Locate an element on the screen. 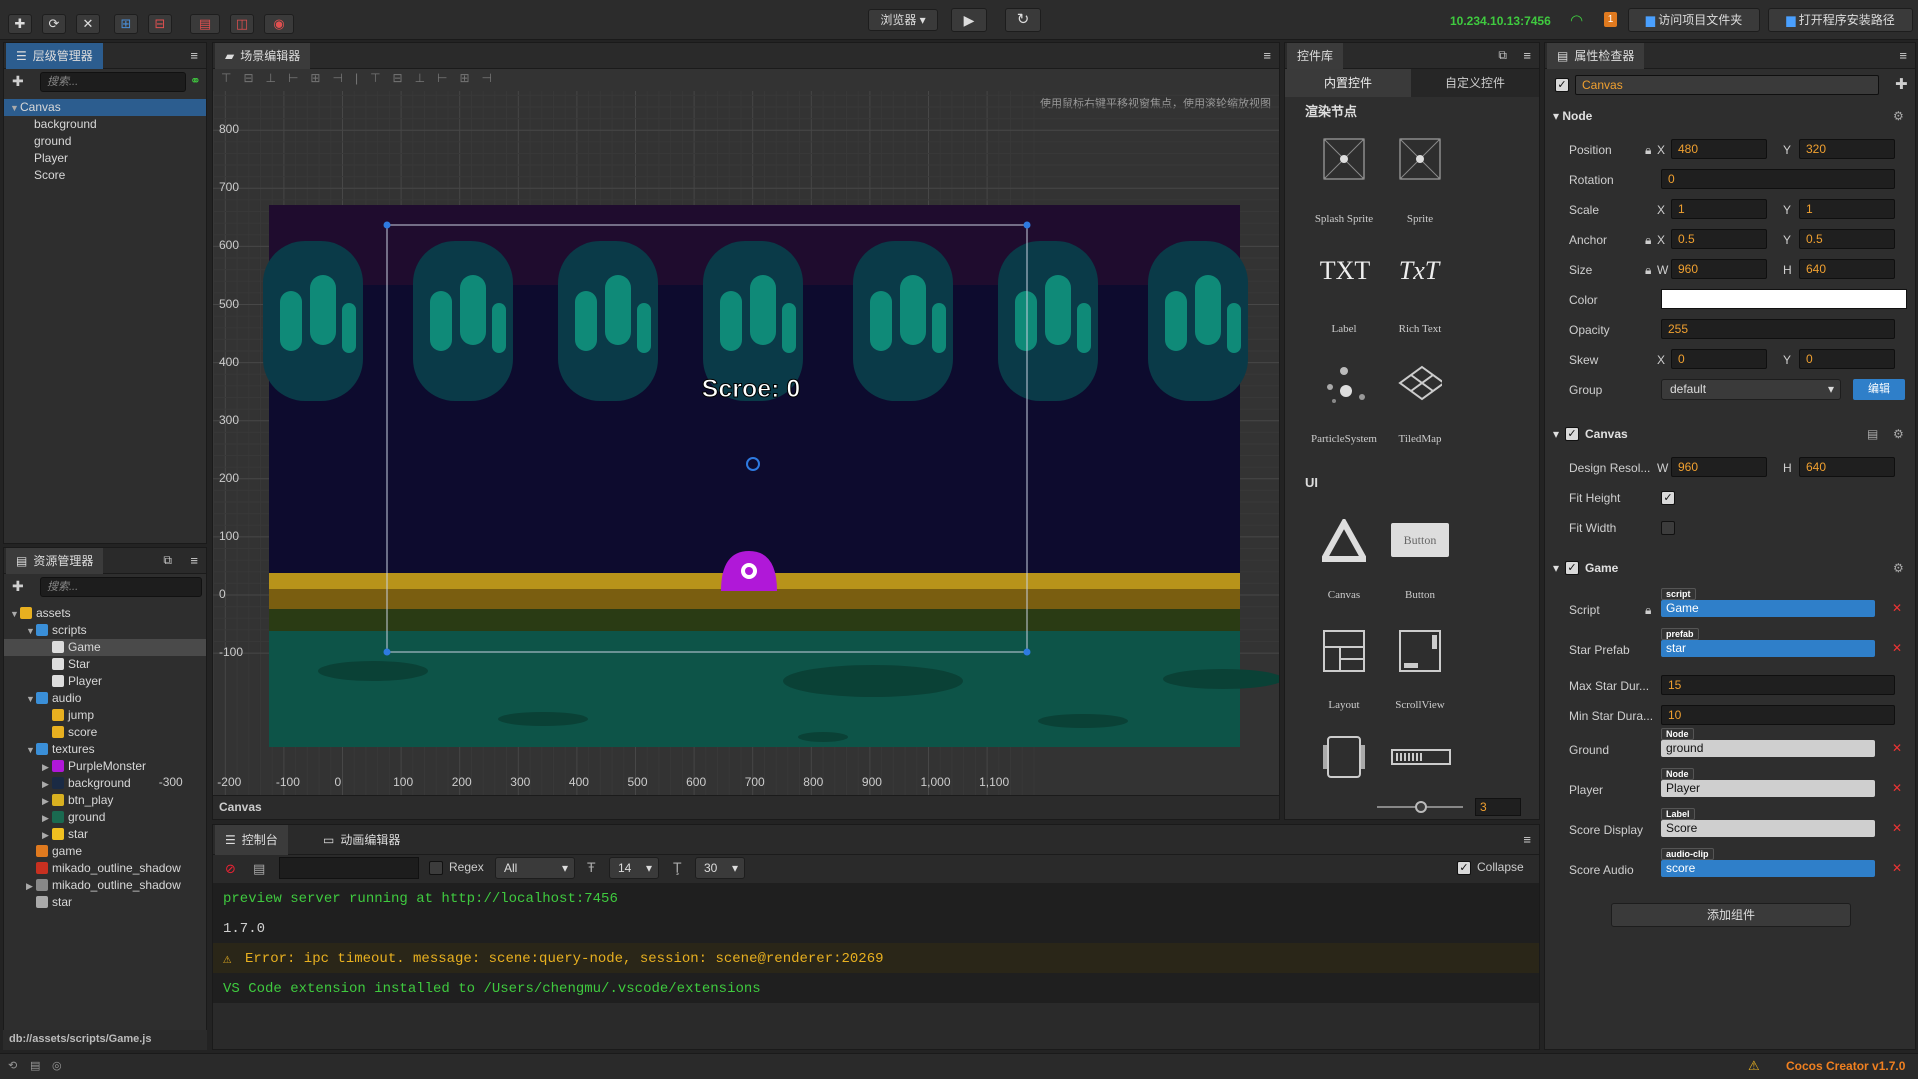 The height and width of the screenshot is (1079, 1918). regex-checkbox is located at coordinates (436, 868).